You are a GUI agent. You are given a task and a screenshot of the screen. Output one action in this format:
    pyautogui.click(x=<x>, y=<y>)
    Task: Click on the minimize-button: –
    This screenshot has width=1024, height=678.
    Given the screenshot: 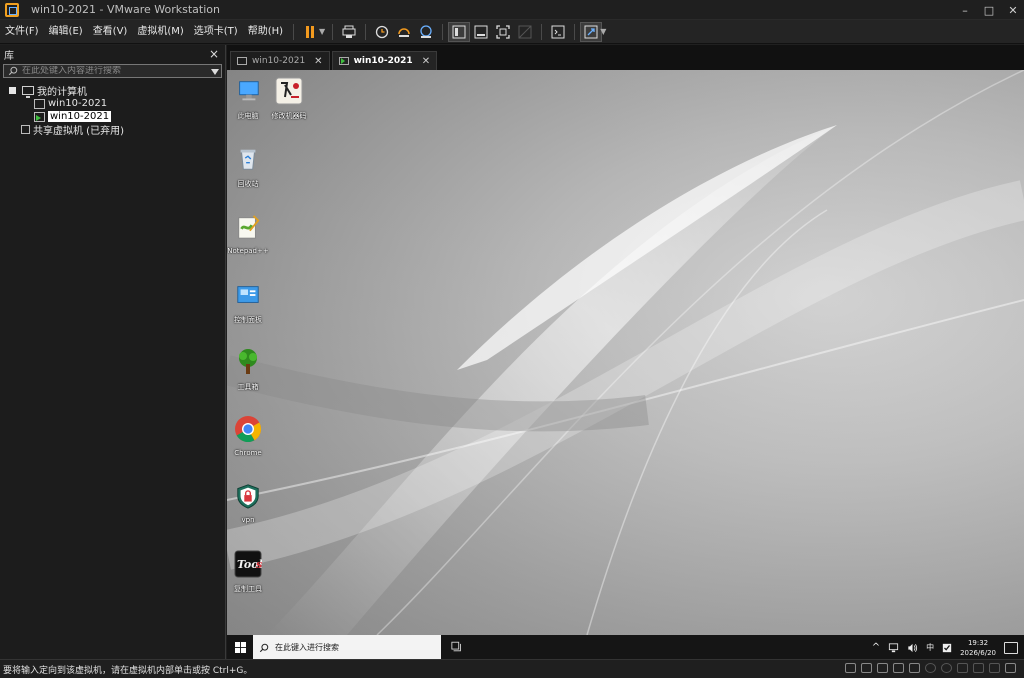 What is the action you would take?
    pyautogui.click(x=965, y=10)
    